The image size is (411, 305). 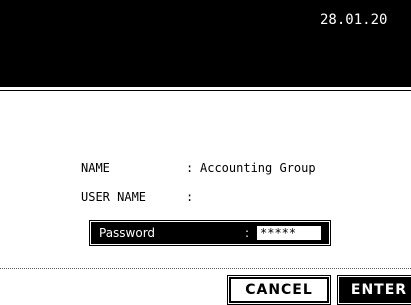 What do you see at coordinates (95, 168) in the screenshot?
I see `name-label: NAME` at bounding box center [95, 168].